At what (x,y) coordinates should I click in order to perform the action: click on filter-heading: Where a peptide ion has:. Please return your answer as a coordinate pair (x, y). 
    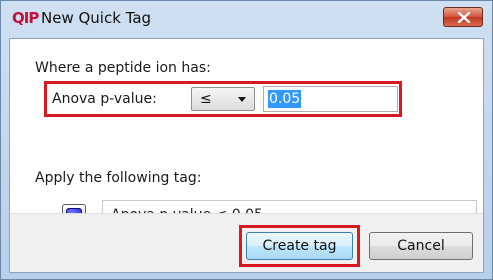
    Looking at the image, I should click on (123, 68).